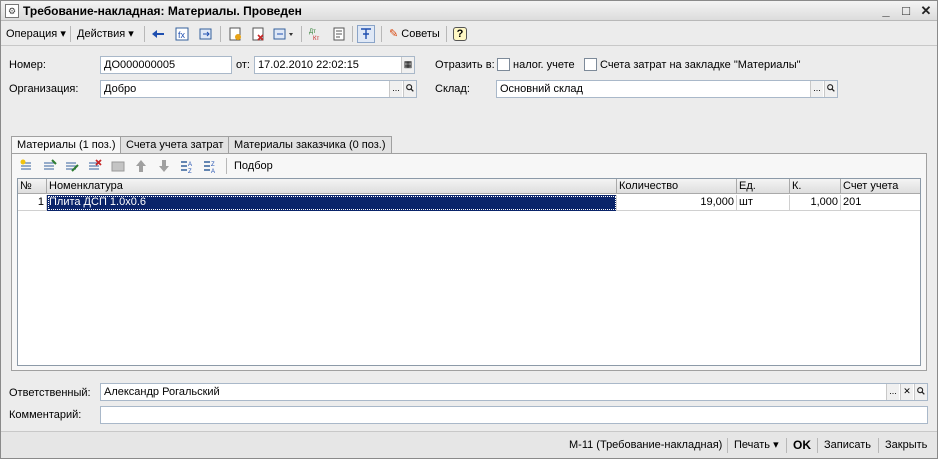 Image resolution: width=938 pixels, height=459 pixels. Describe the element at coordinates (32, 186) in the screenshot. I see `column-header-num: №` at that location.